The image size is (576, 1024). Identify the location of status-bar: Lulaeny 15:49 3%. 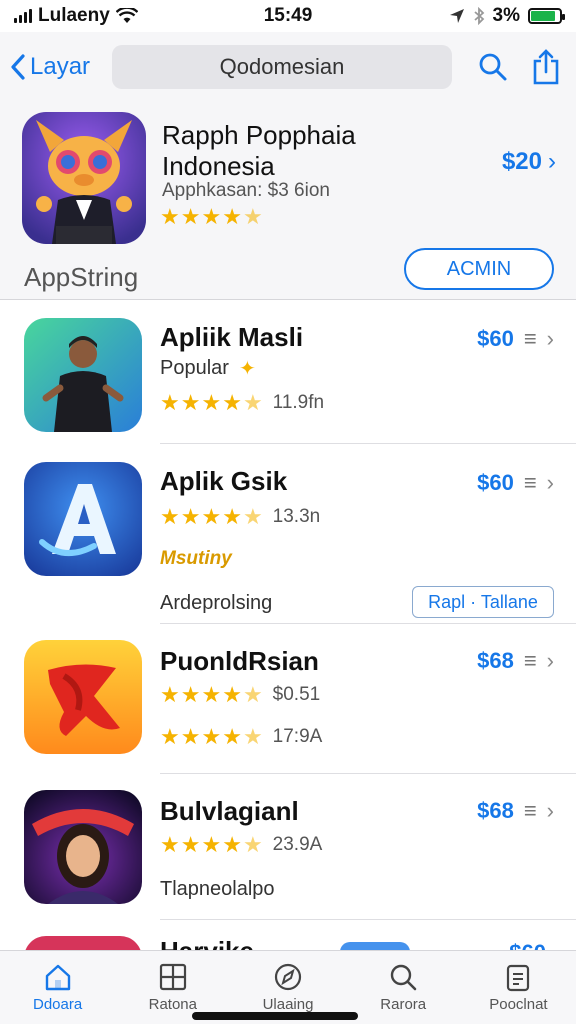
(288, 16).